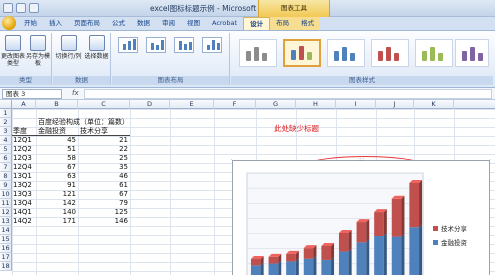 The image size is (495, 275). What do you see at coordinates (257, 23) in the screenshot?
I see `tab-design: 设计` at bounding box center [257, 23].